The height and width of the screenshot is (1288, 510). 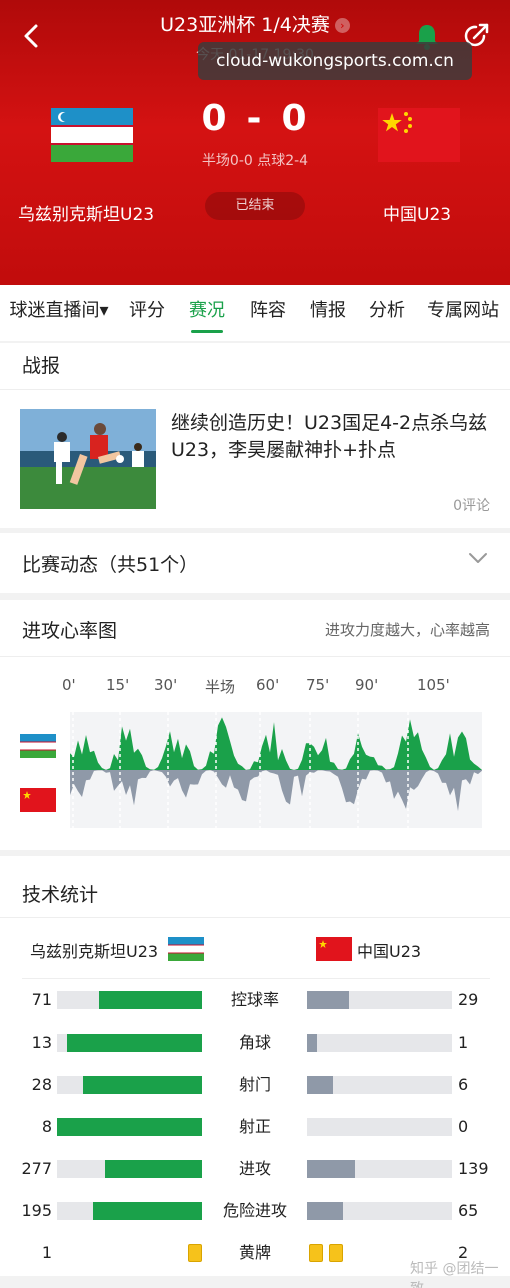 I want to click on stat-away-value: 0, so click(x=463, y=1126).